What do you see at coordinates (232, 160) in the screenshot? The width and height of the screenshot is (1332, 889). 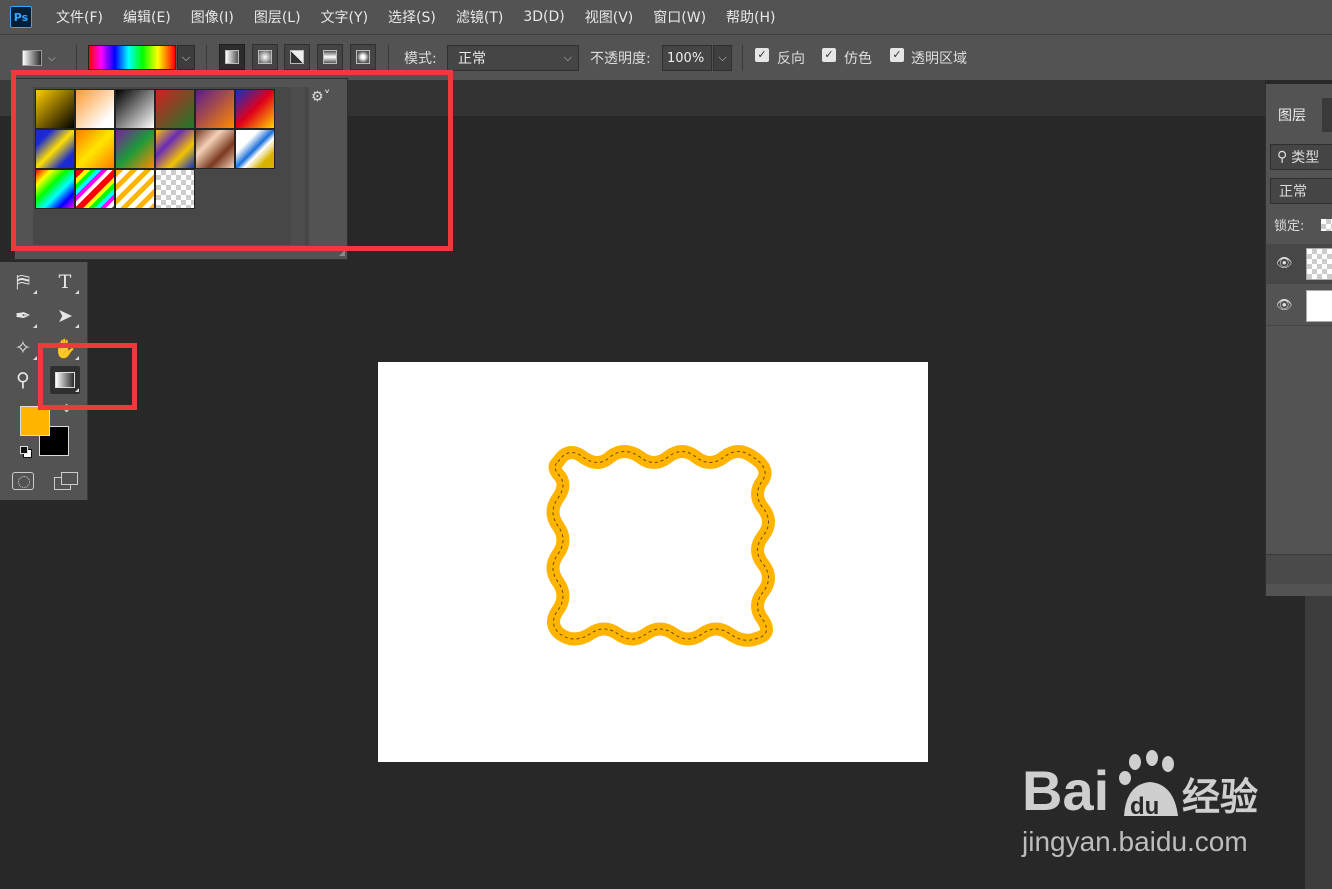 I see `highlight-box-gradient-picker` at bounding box center [232, 160].